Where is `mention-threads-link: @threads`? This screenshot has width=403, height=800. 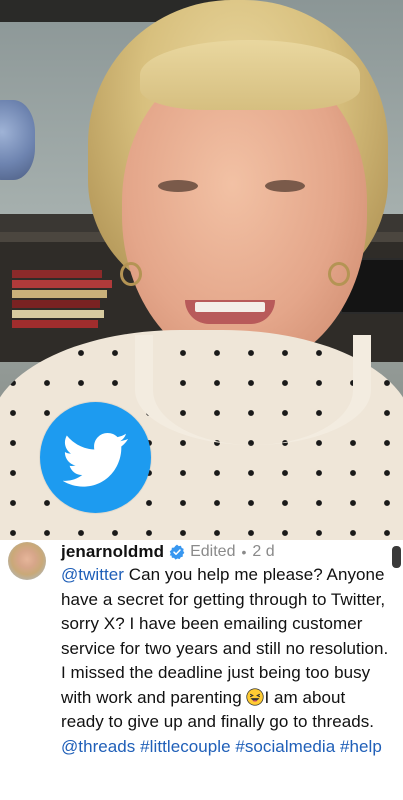 mention-threads-link: @threads is located at coordinates (98, 746).